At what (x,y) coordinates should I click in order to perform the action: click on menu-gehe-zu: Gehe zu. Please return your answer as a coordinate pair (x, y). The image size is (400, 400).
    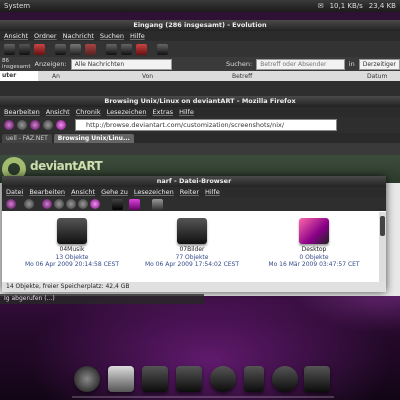
    Looking at the image, I should click on (114, 192).